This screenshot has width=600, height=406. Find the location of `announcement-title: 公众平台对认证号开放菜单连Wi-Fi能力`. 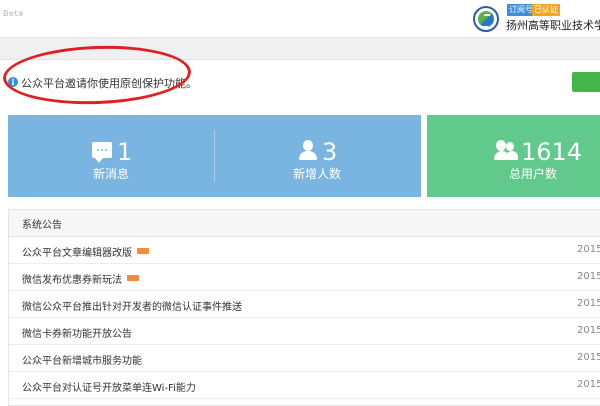

announcement-title: 公众平台对认证号开放菜单连Wi-Fi能力 is located at coordinates (109, 386).